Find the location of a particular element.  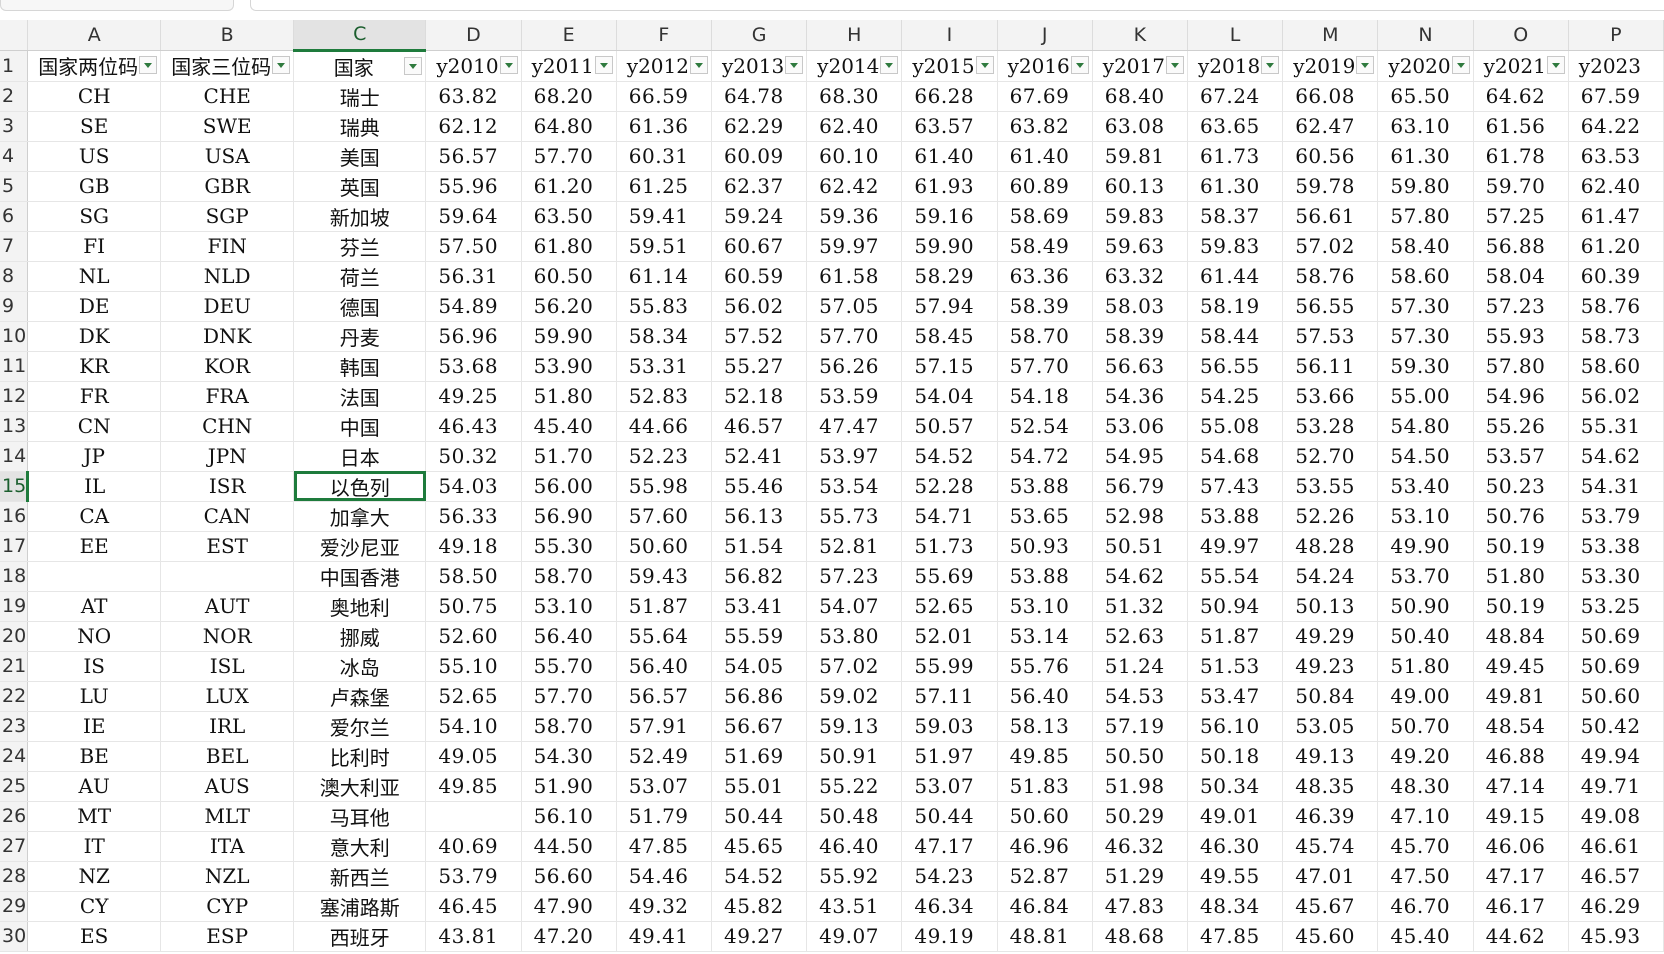

value-cell: 50.19 is located at coordinates (1521, 606).